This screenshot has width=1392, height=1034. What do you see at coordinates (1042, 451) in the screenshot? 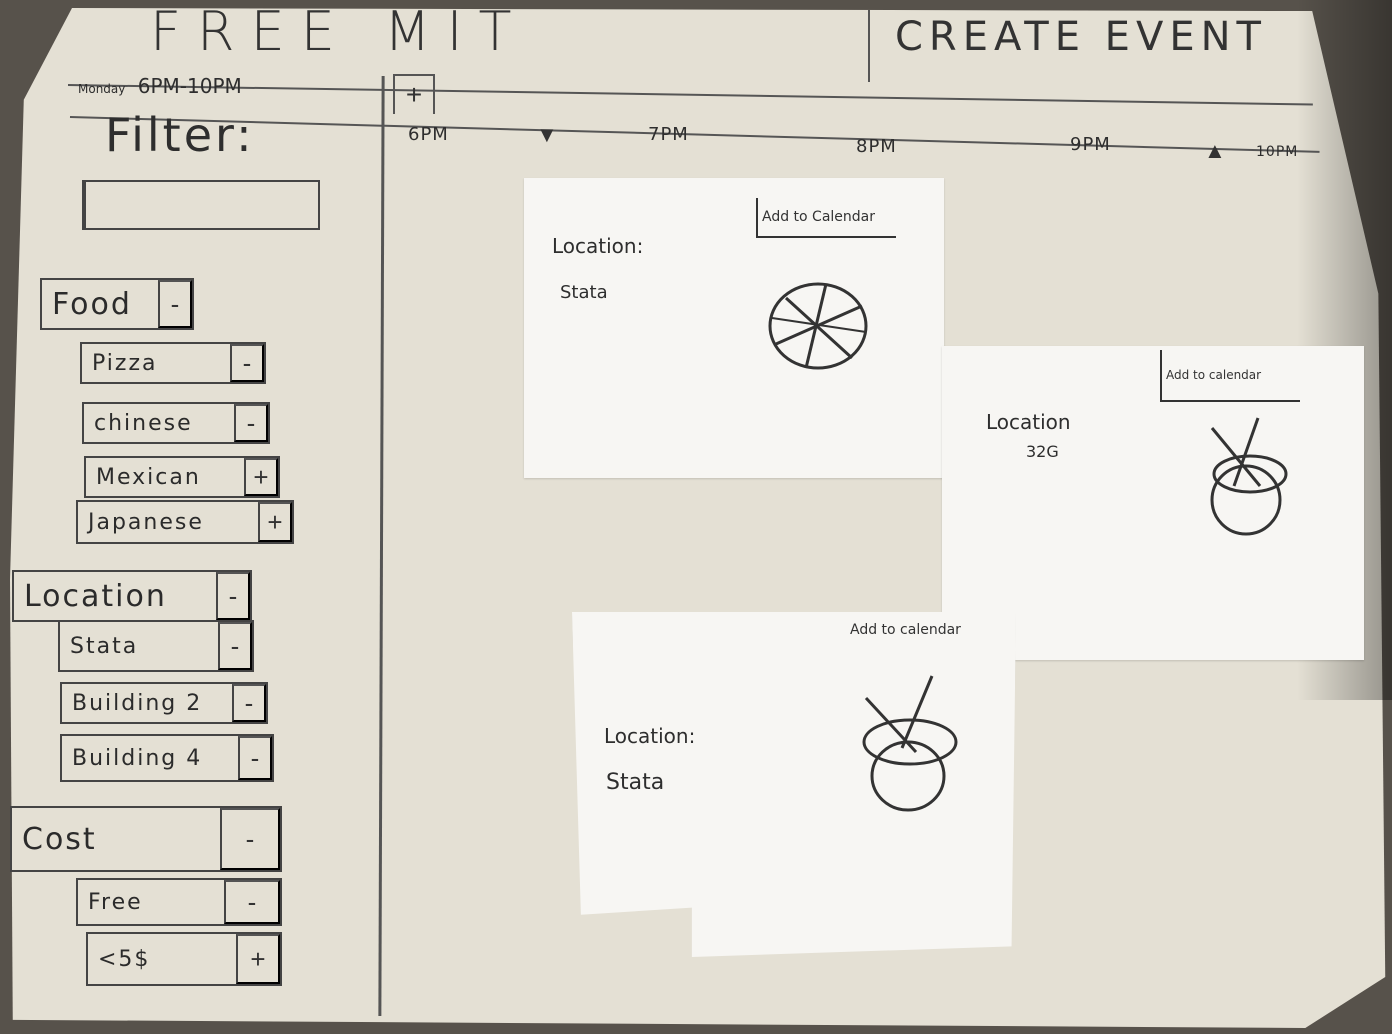
I see `event-location-value: 32G` at bounding box center [1042, 451].